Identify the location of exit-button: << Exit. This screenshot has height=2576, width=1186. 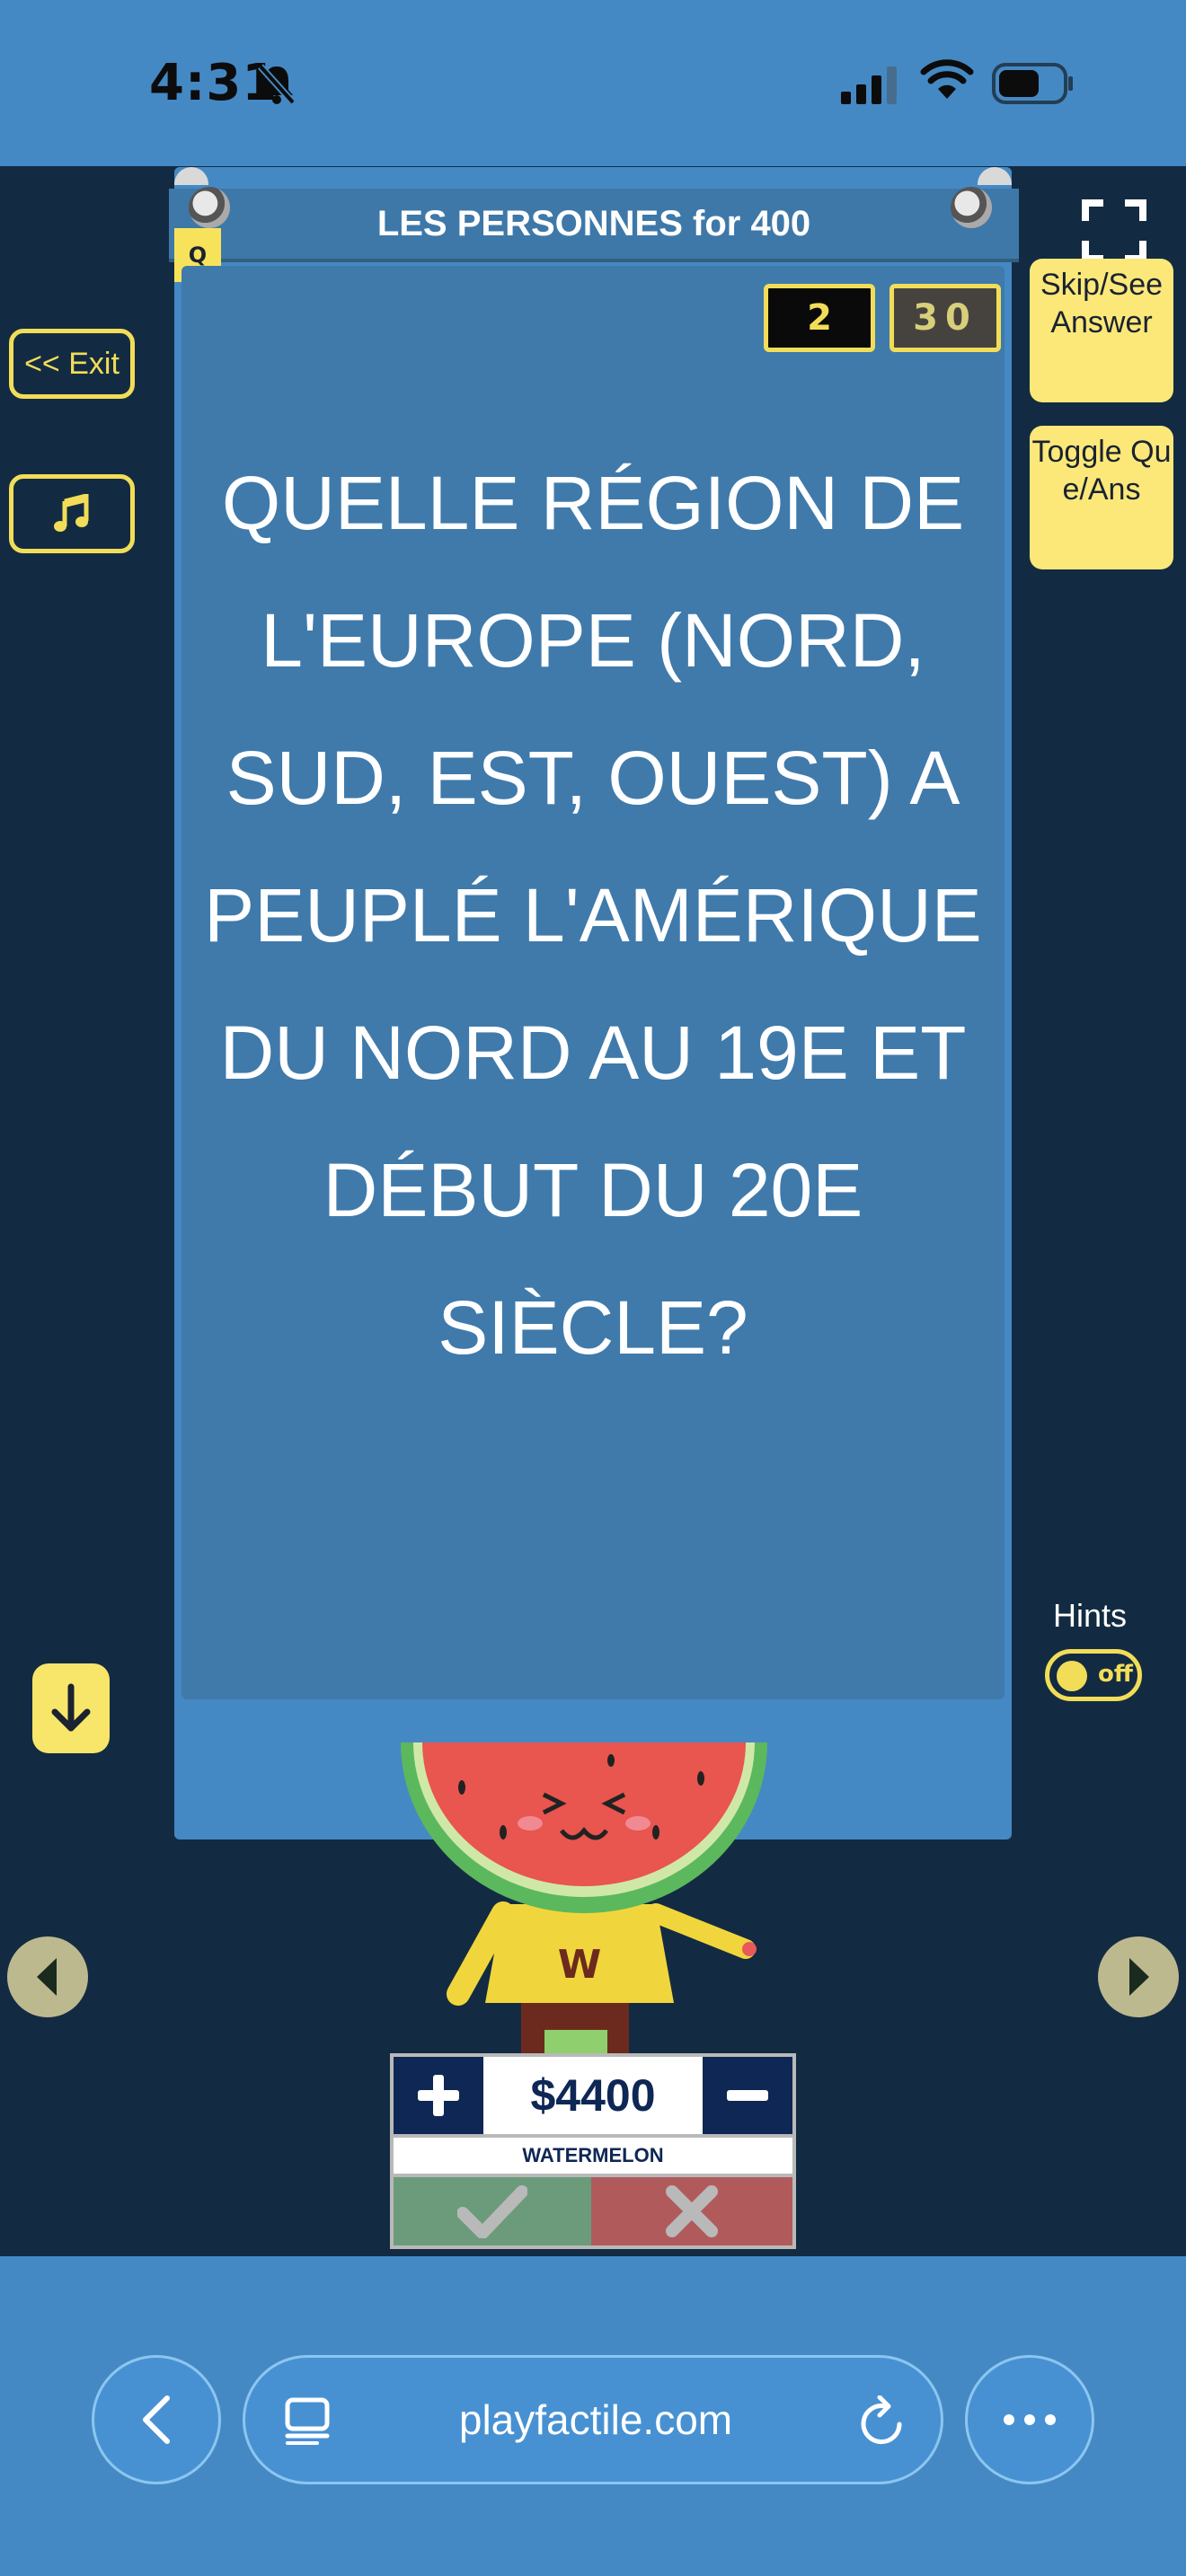
(72, 364).